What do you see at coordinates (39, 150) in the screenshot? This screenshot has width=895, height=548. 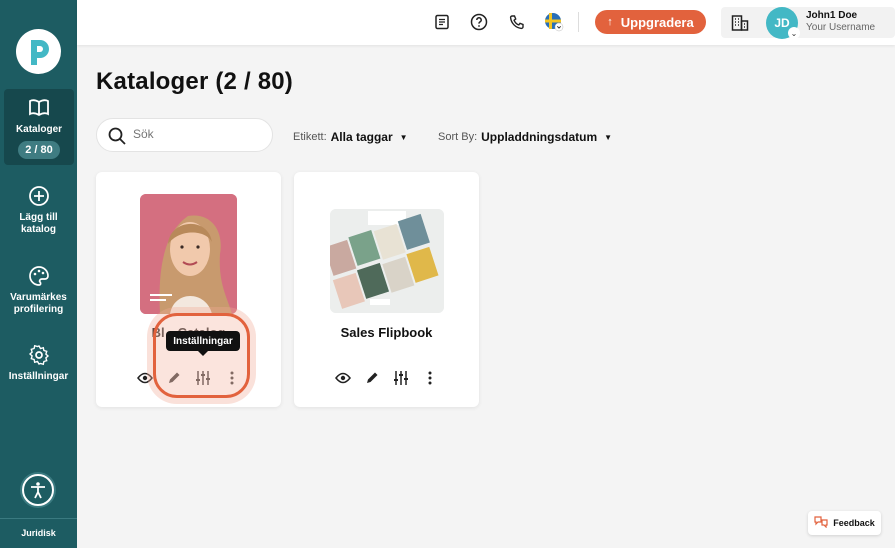 I see `catalog-count-badge: 2 / 80` at bounding box center [39, 150].